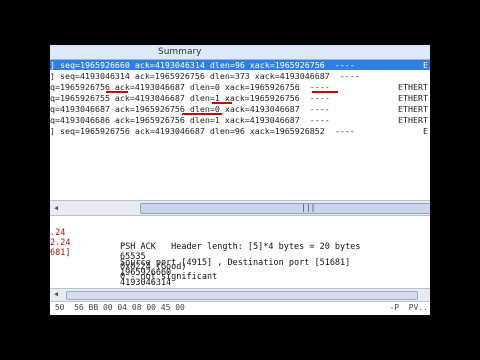 Image resolution: width=480 pixels, height=360 pixels. What do you see at coordinates (240, 52) in the screenshot?
I see `summary-column-header: Summary` at bounding box center [240, 52].